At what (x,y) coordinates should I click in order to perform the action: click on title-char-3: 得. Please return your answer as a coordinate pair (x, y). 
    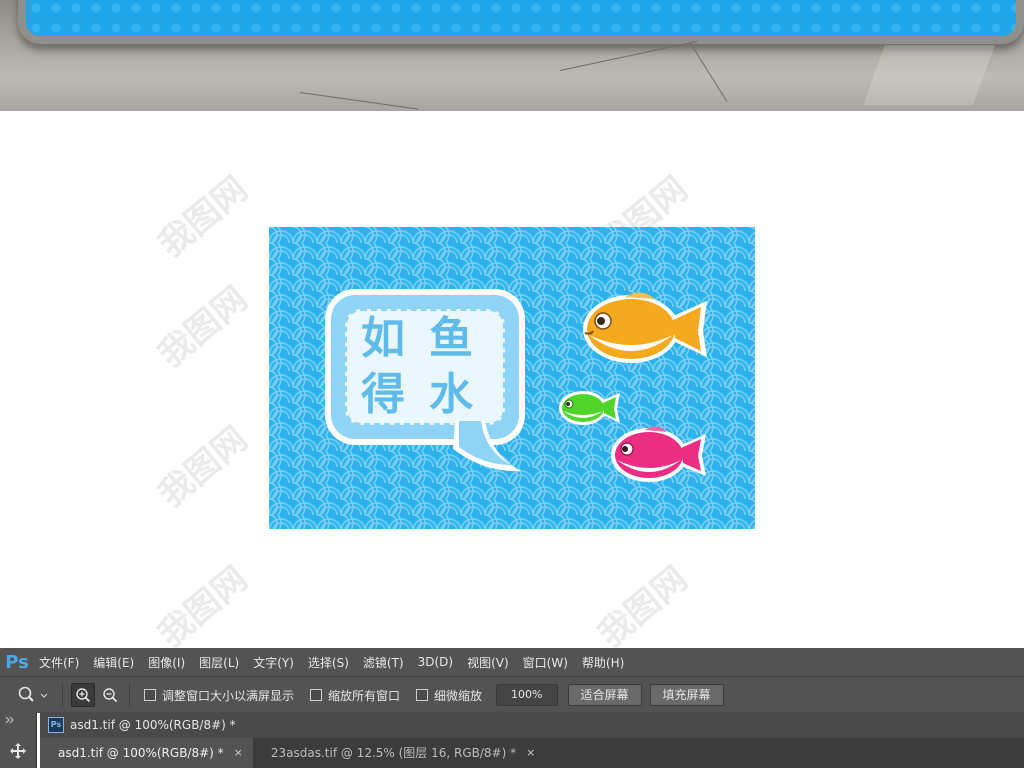
    Looking at the image, I should click on (383, 394).